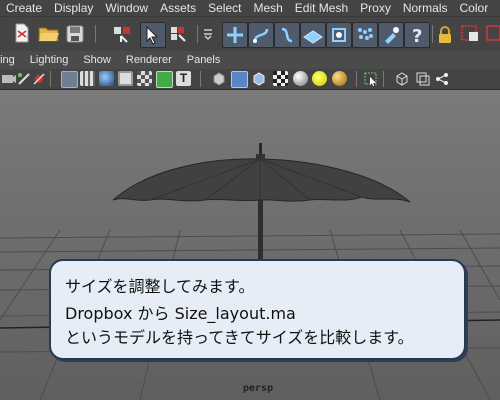 The image size is (500, 400). I want to click on render-region-icon, so click(471, 34).